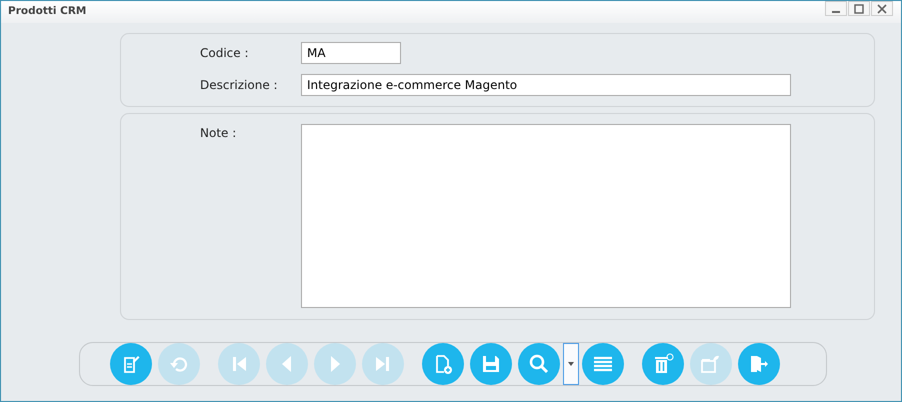 Image resolution: width=902 pixels, height=402 pixels. What do you see at coordinates (663, 364) in the screenshot?
I see `trash-button` at bounding box center [663, 364].